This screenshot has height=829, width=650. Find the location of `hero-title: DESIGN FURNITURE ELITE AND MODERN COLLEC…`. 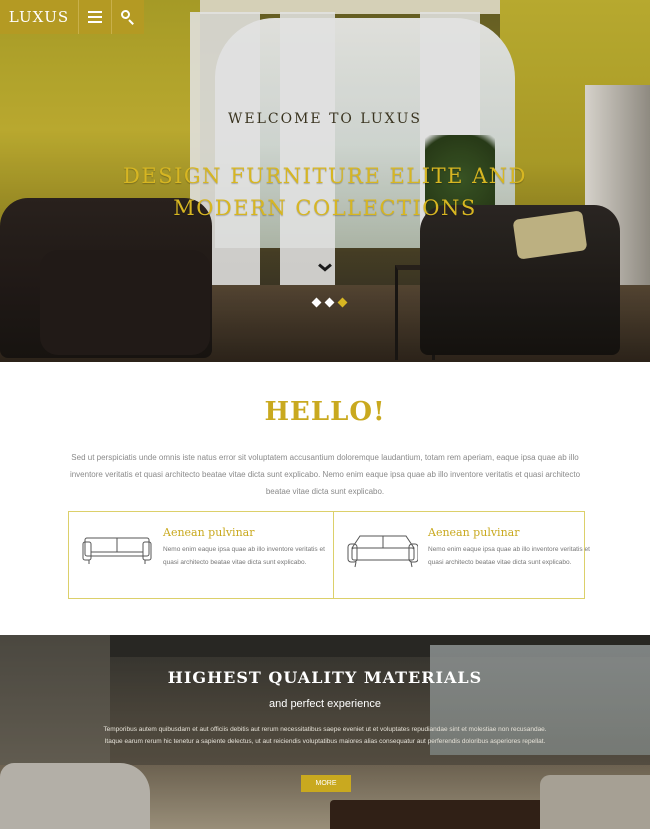

hero-title: DESIGN FURNITURE ELITE AND MODERN COLLEC… is located at coordinates (325, 192).